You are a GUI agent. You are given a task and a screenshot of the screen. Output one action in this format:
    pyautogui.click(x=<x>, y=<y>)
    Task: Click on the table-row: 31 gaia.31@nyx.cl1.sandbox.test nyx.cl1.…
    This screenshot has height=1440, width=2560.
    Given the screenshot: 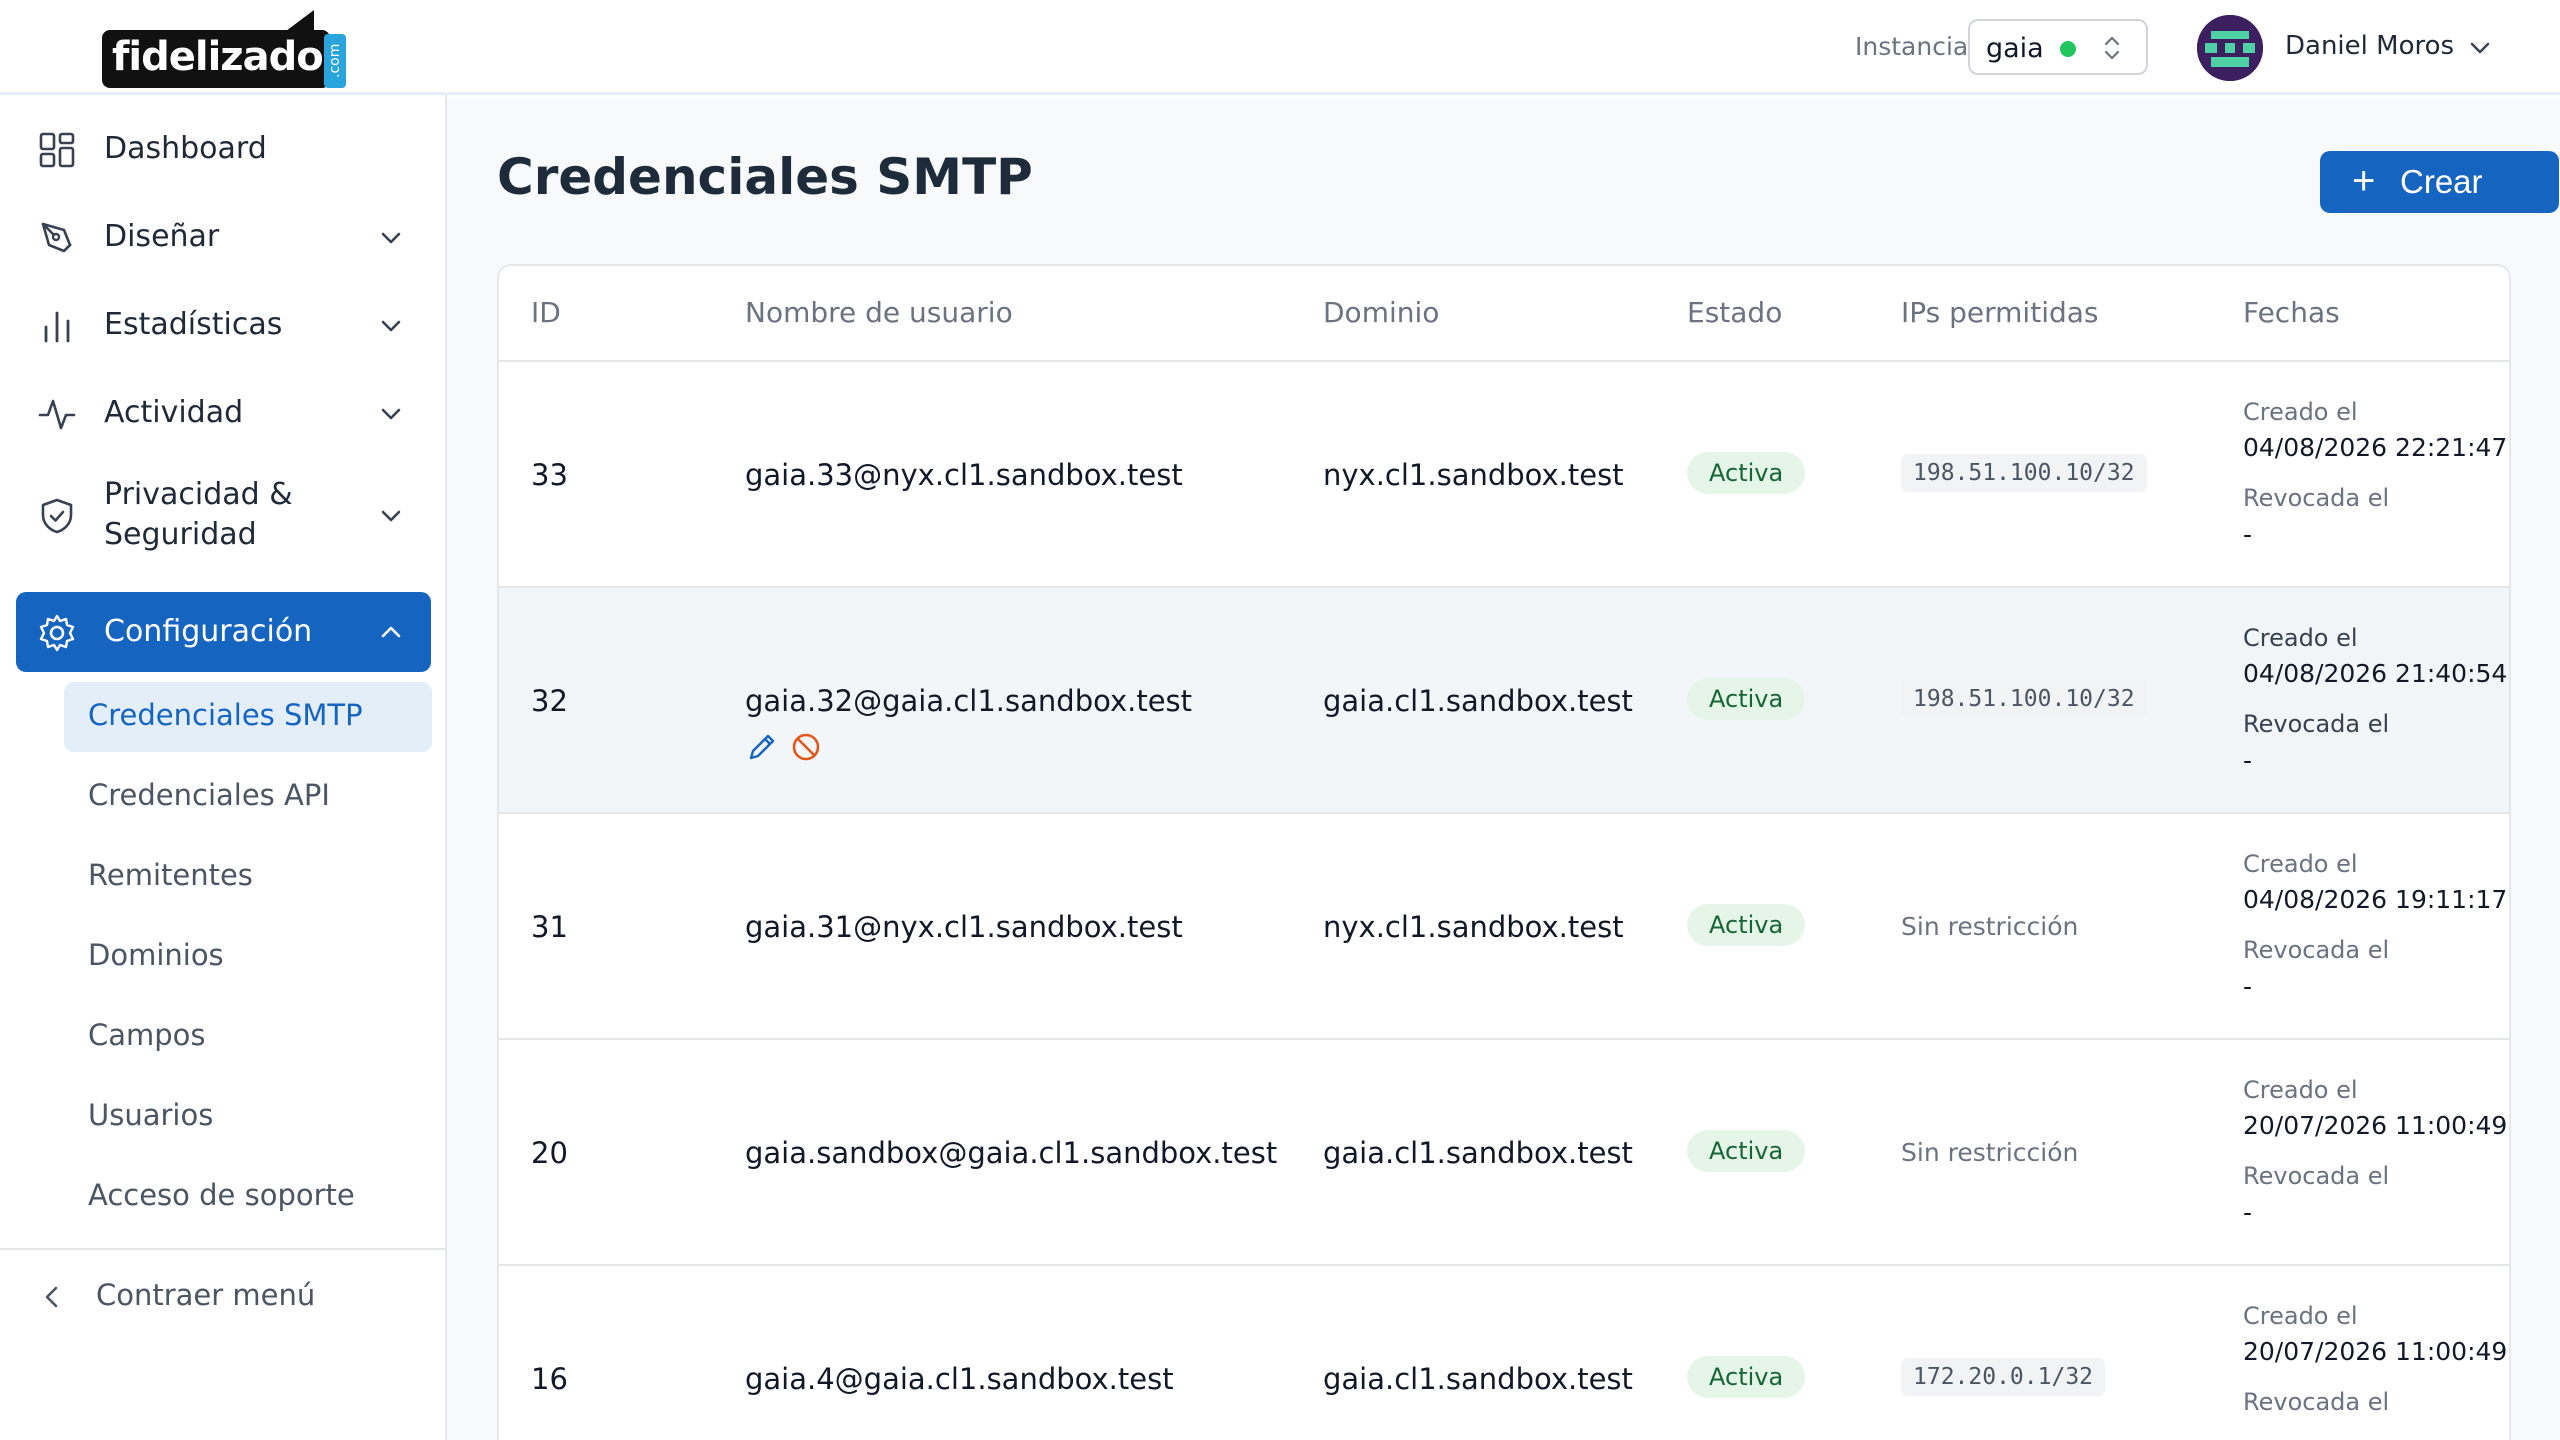 What is the action you would take?
    pyautogui.click(x=1504, y=927)
    